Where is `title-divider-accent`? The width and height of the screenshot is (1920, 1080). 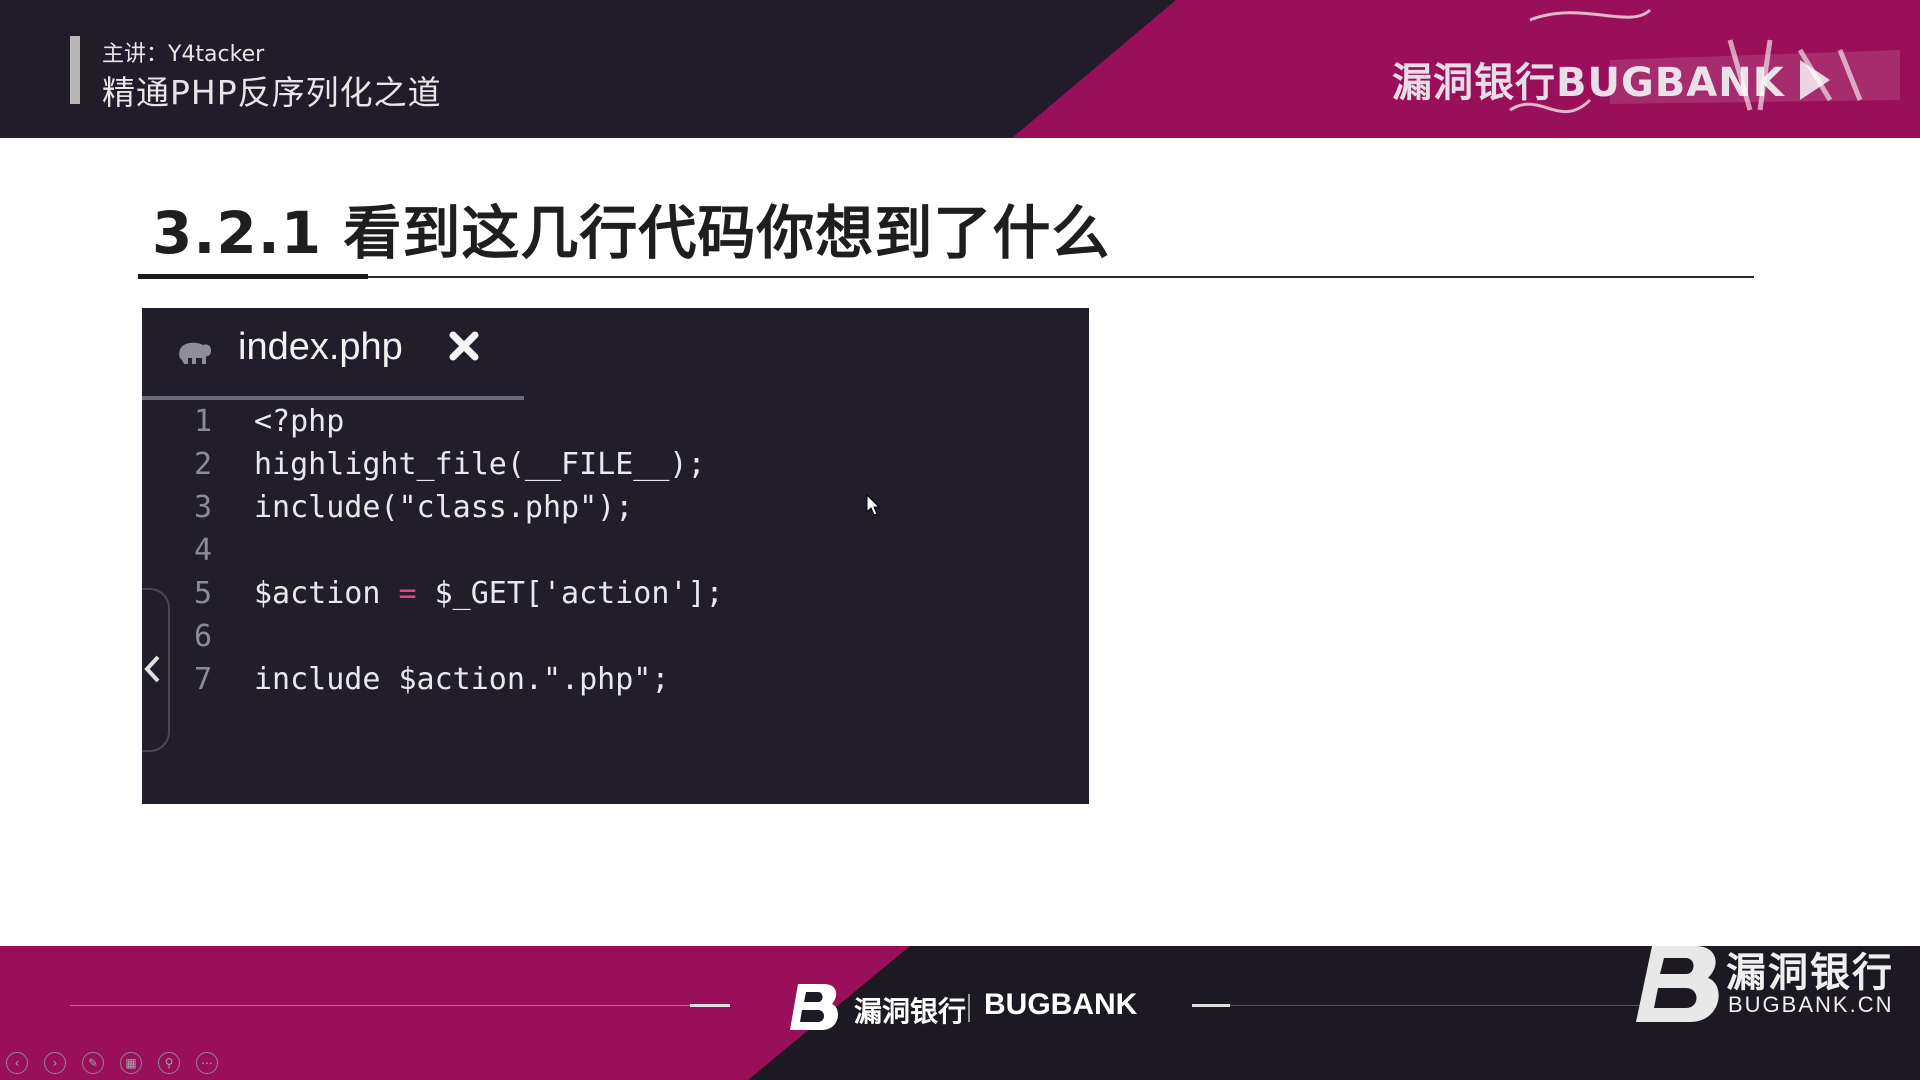 title-divider-accent is located at coordinates (253, 276).